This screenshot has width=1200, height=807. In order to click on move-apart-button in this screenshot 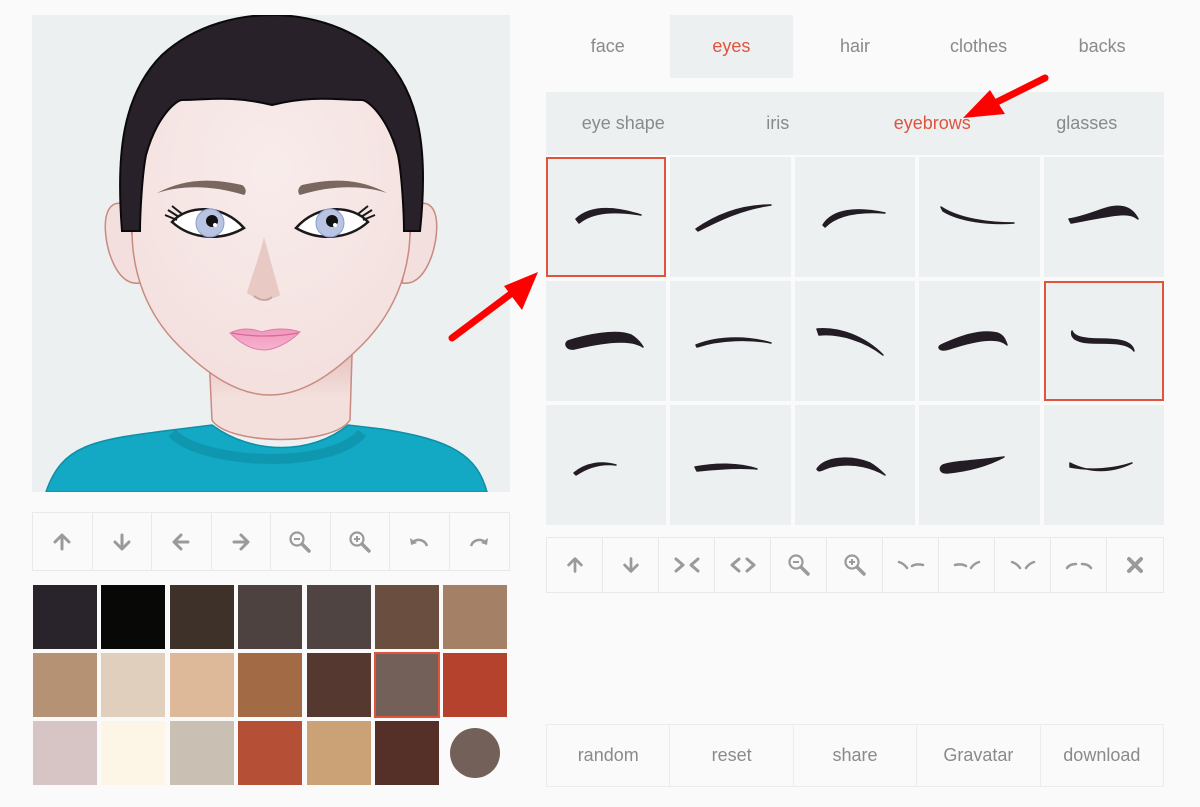, I will do `click(743, 565)`.